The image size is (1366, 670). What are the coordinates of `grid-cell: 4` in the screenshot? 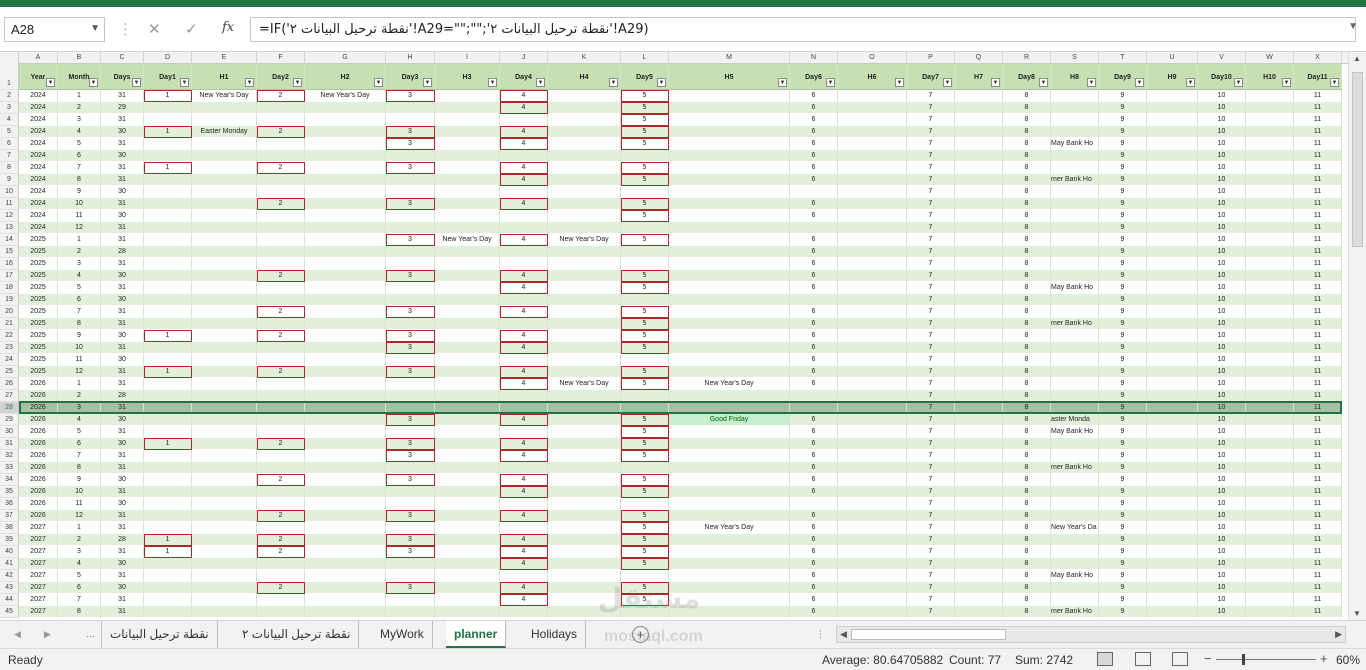 It's located at (524, 492).